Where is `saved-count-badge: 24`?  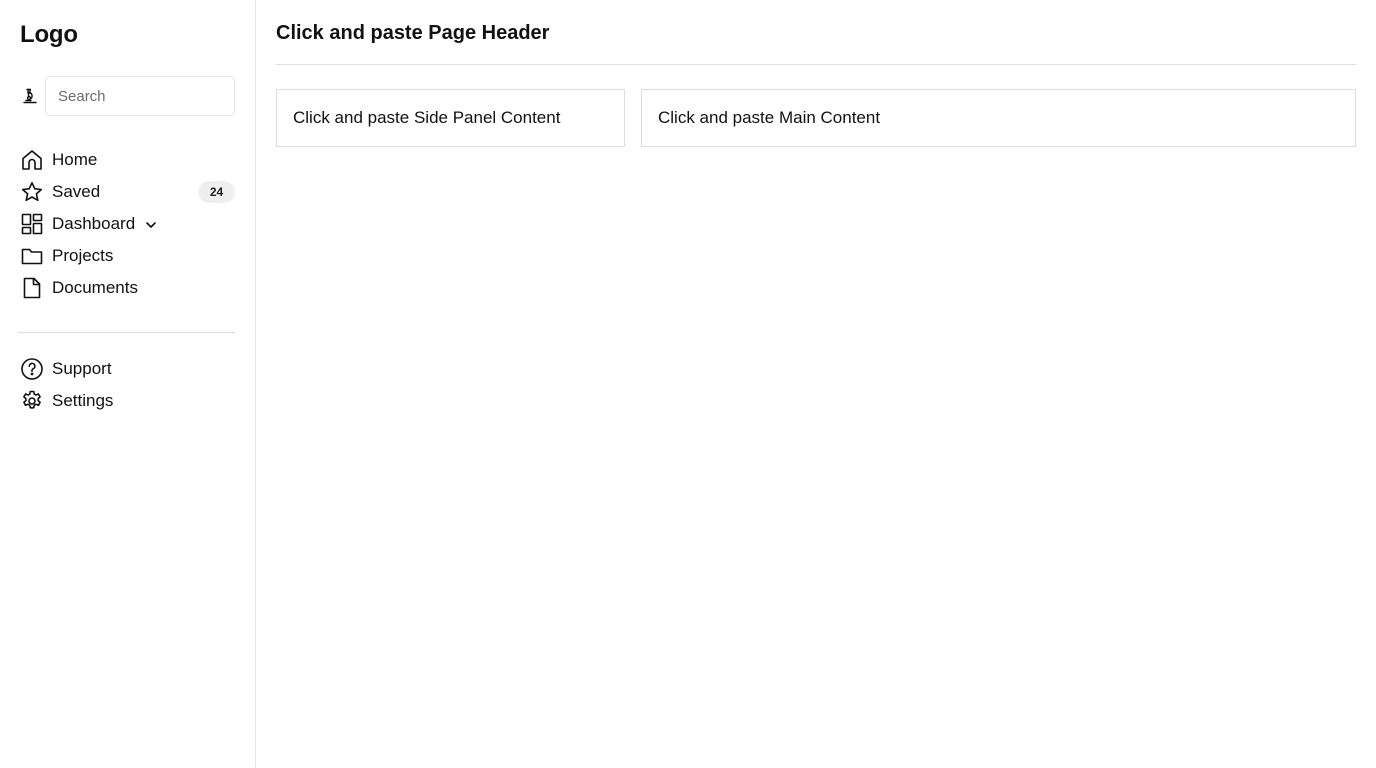 saved-count-badge: 24 is located at coordinates (216, 192).